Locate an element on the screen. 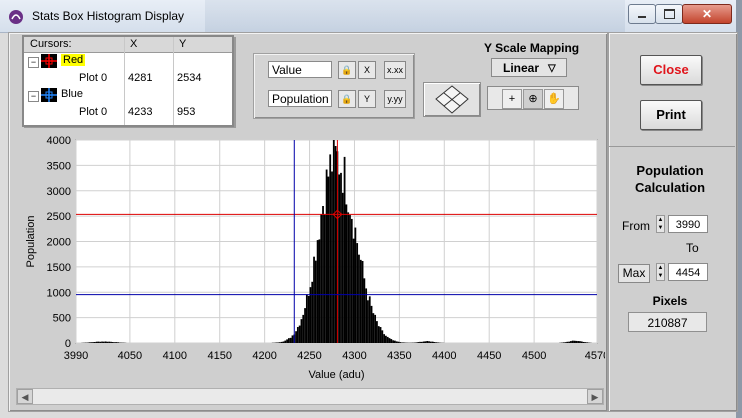 The image size is (742, 418). pan-tool: ✋ is located at coordinates (554, 99).